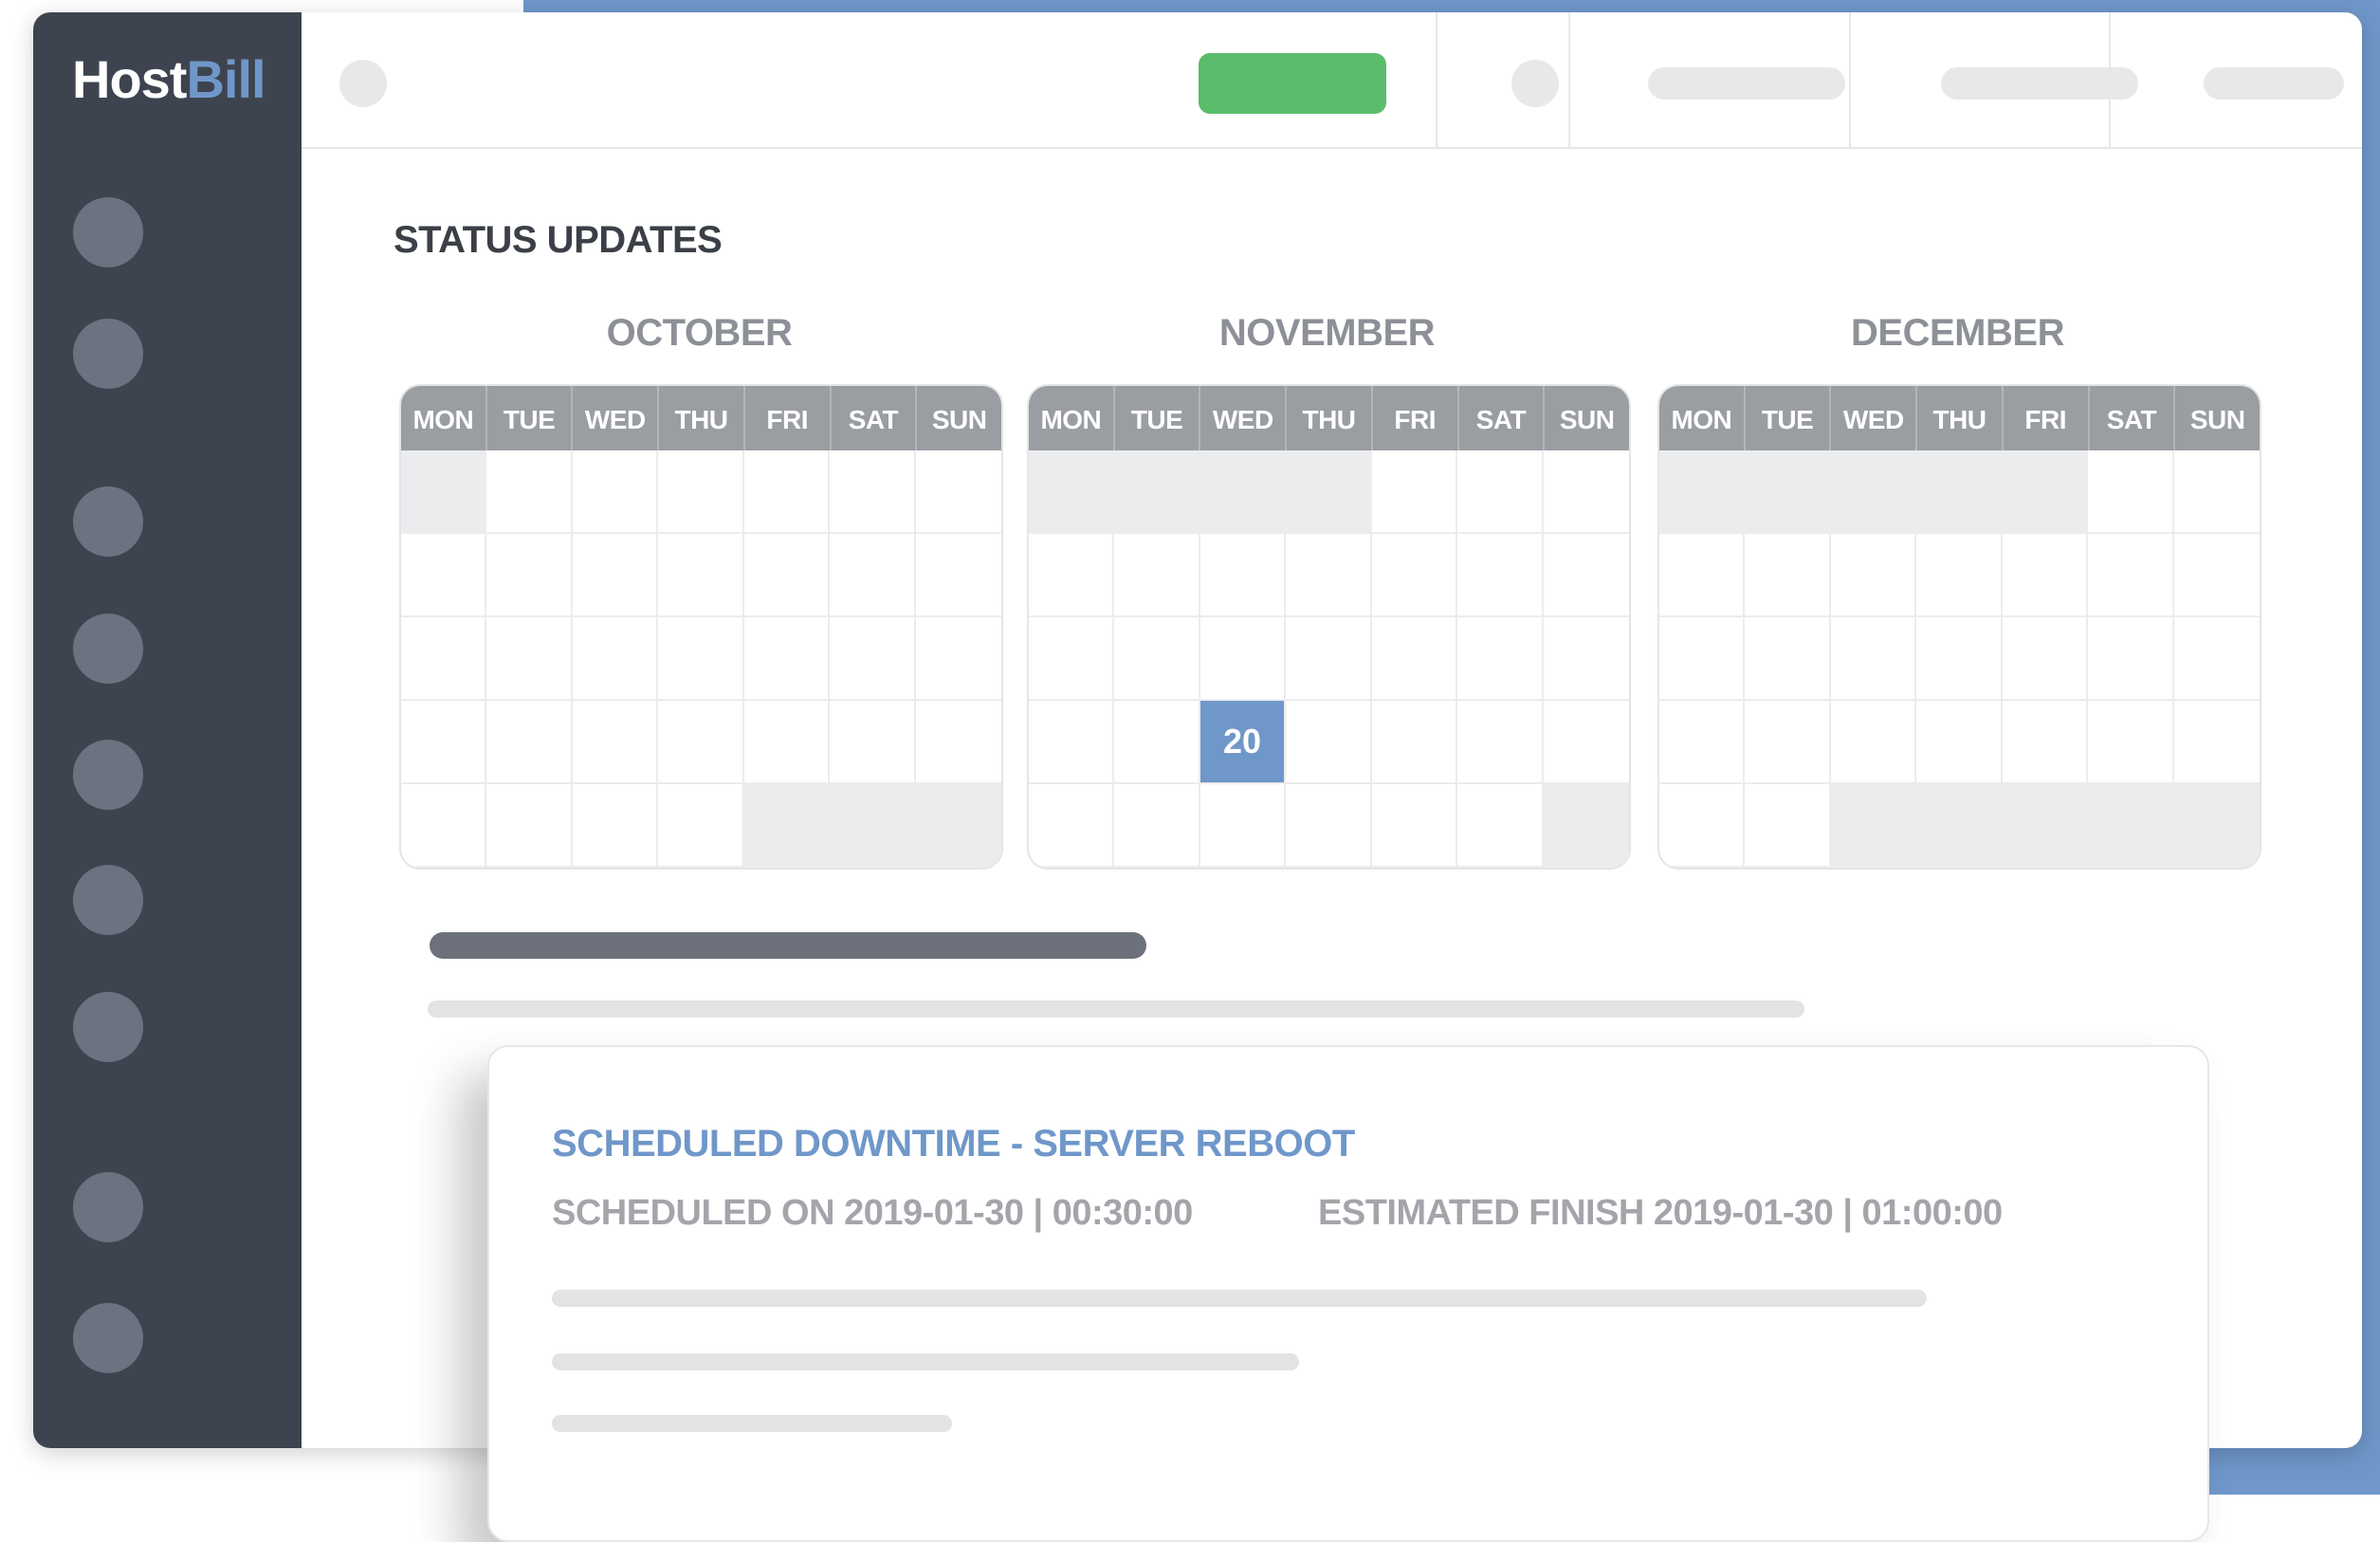  Describe the element at coordinates (1243, 743) in the screenshot. I see `calendar-day-selected: 20` at that location.